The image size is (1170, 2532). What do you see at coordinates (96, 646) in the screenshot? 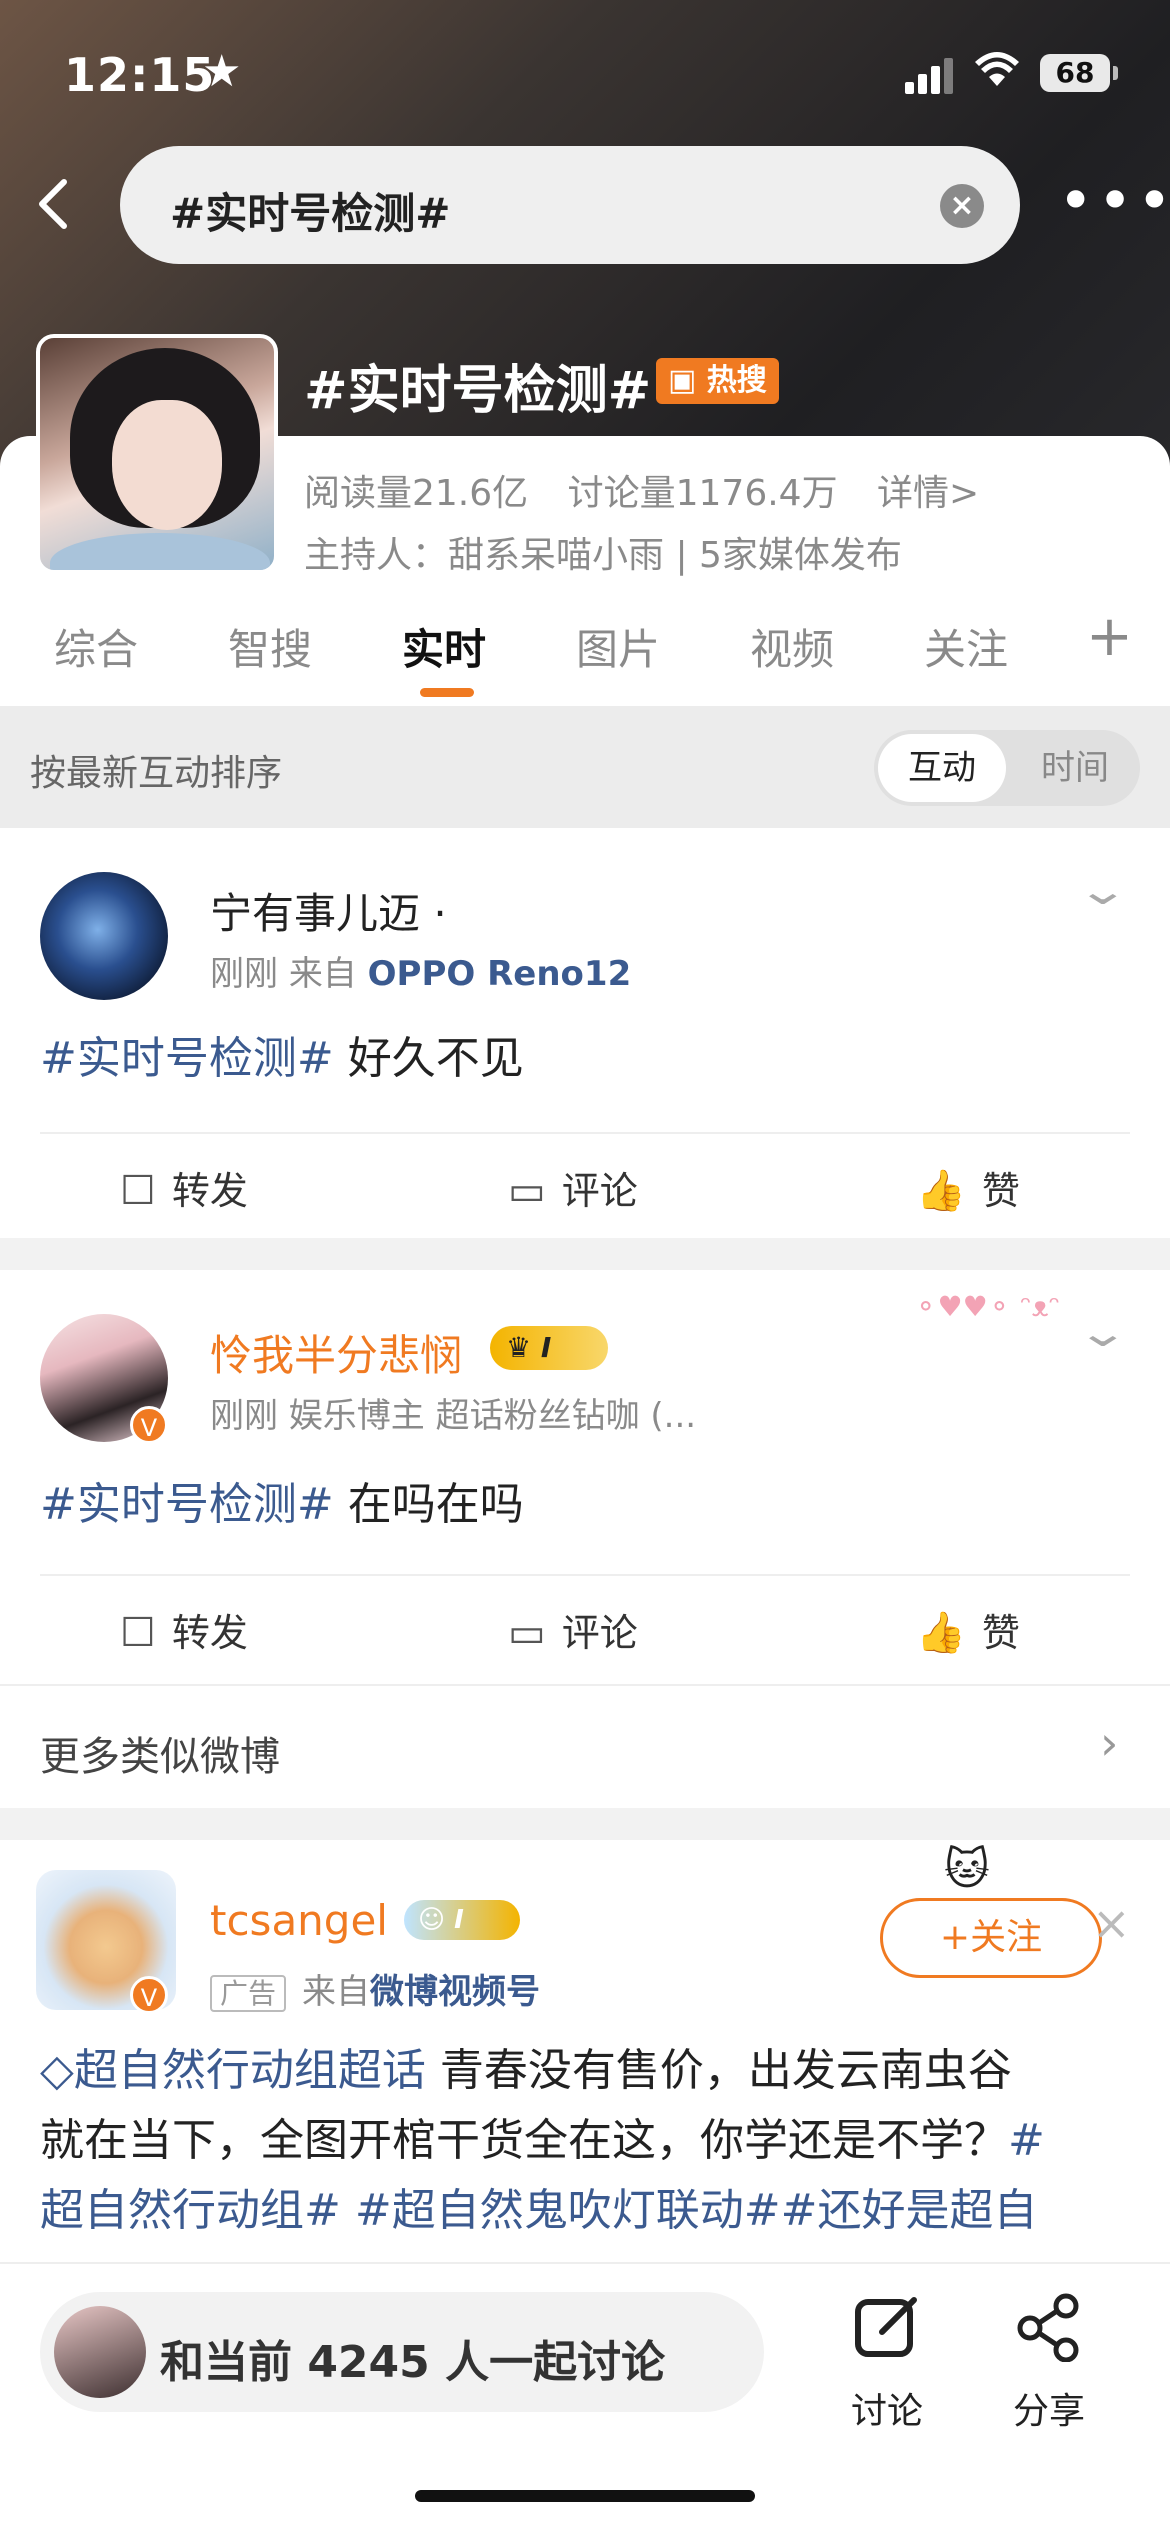
I see `tab-comprehensive: 综合` at bounding box center [96, 646].